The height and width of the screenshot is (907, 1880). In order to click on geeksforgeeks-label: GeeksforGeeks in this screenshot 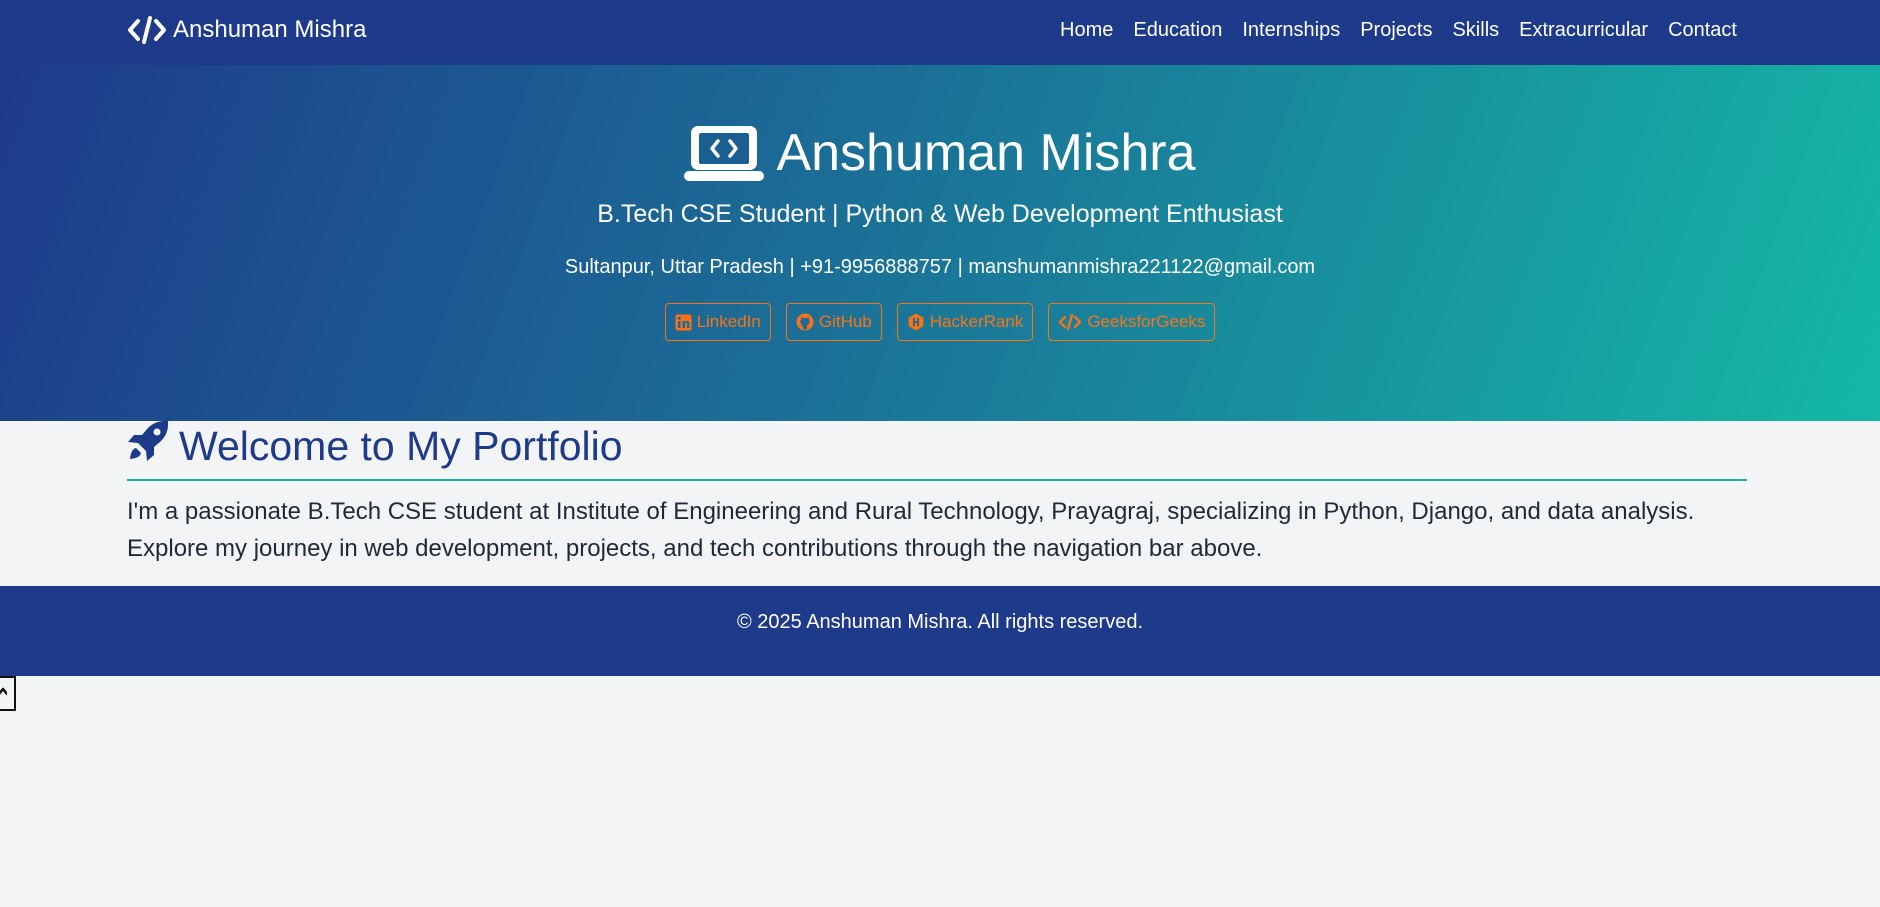, I will do `click(1146, 321)`.